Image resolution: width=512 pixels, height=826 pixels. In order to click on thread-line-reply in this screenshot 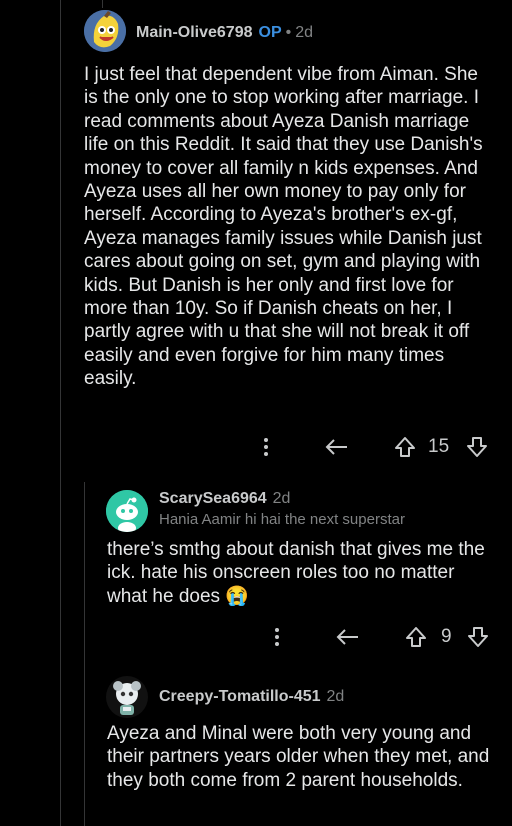, I will do `click(84, 654)`.